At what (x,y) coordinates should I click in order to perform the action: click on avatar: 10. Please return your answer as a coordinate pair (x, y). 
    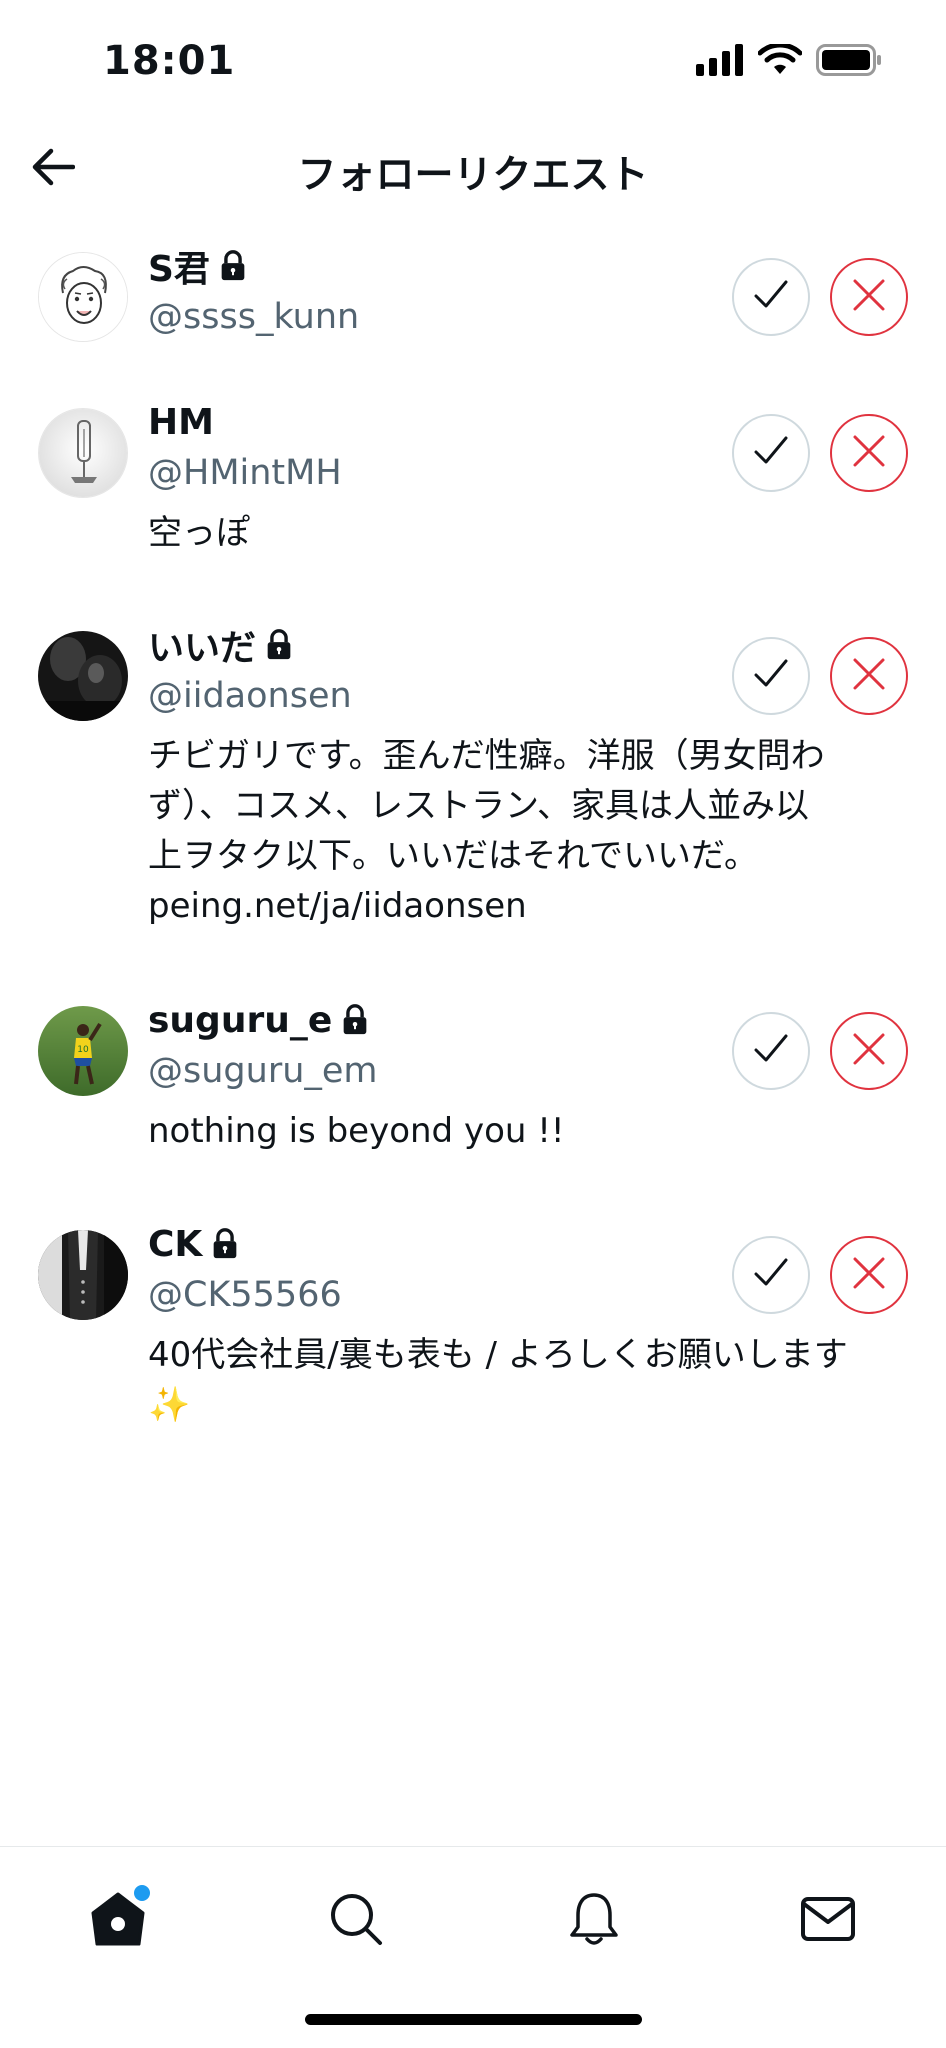
    Looking at the image, I should click on (83, 1051).